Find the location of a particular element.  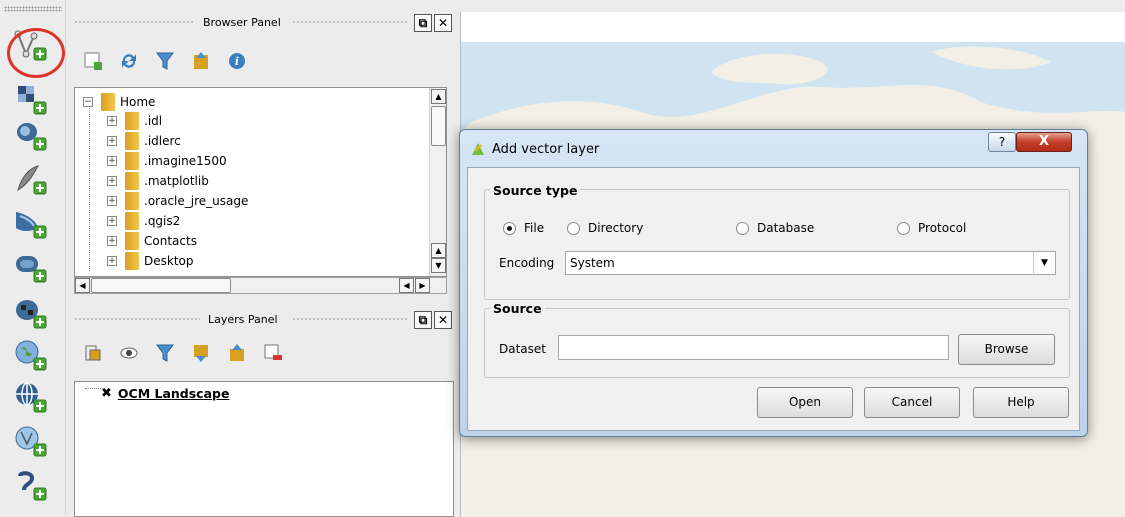

radio-directory: Directory is located at coordinates (605, 228).